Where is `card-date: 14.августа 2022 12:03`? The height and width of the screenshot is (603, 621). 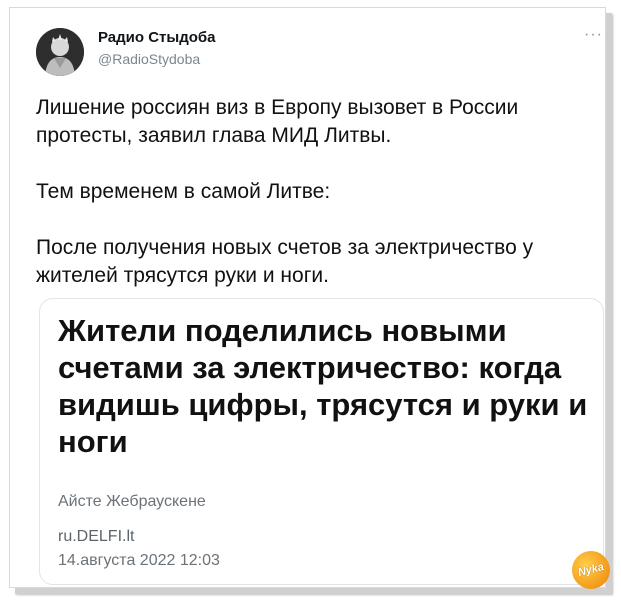 card-date: 14.августа 2022 12:03 is located at coordinates (139, 560).